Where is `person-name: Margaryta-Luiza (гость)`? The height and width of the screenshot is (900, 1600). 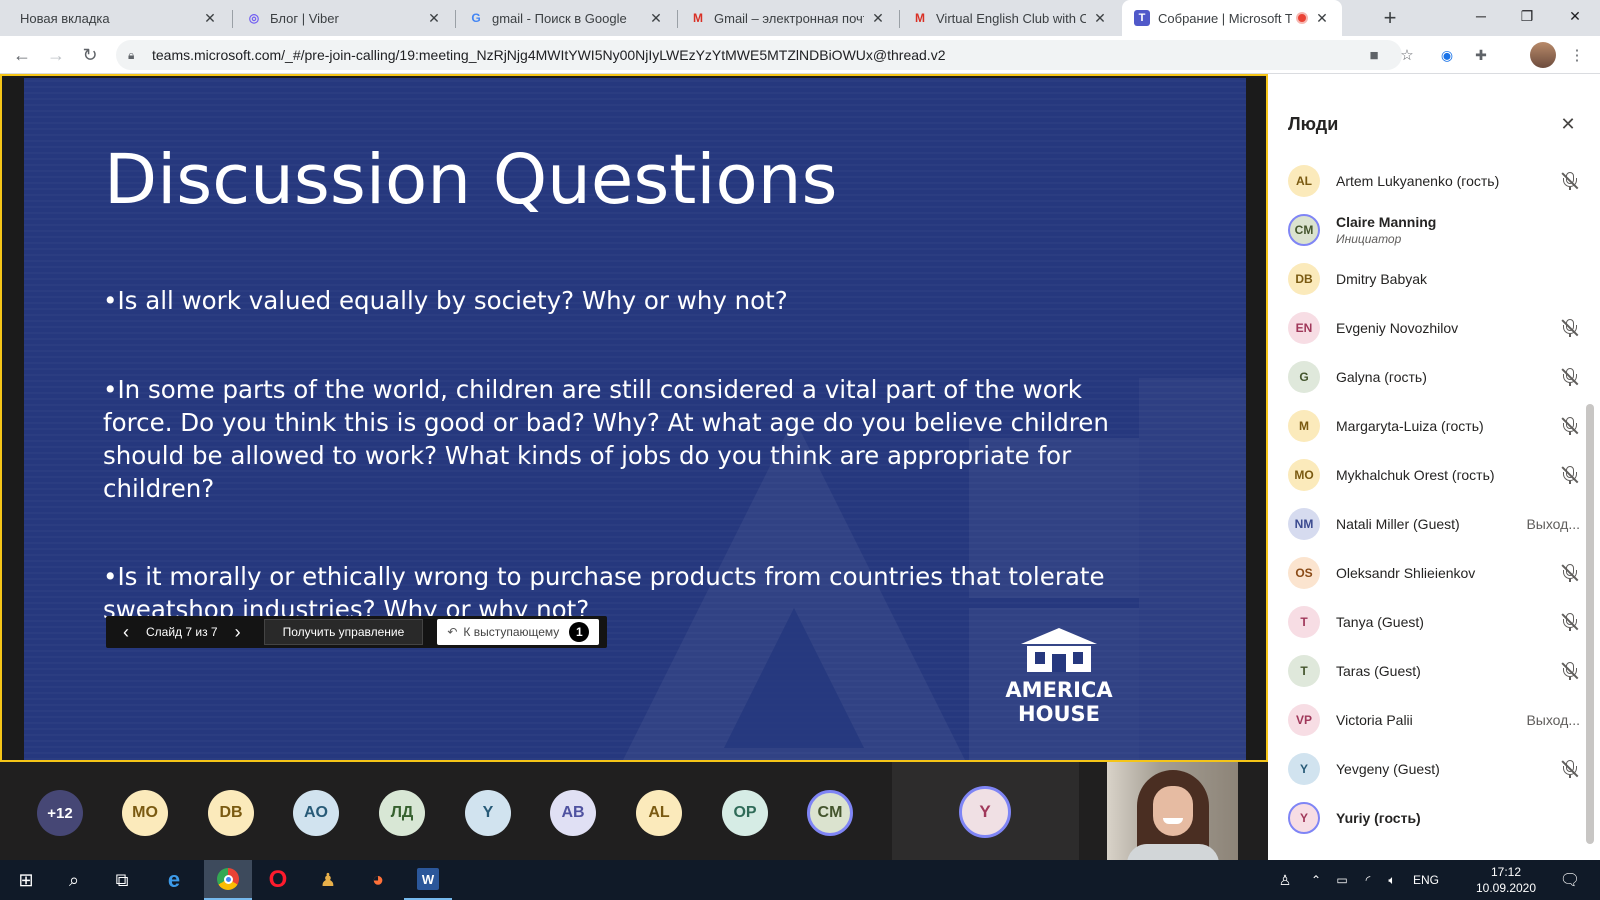 person-name: Margaryta-Luiza (гость) is located at coordinates (1410, 426).